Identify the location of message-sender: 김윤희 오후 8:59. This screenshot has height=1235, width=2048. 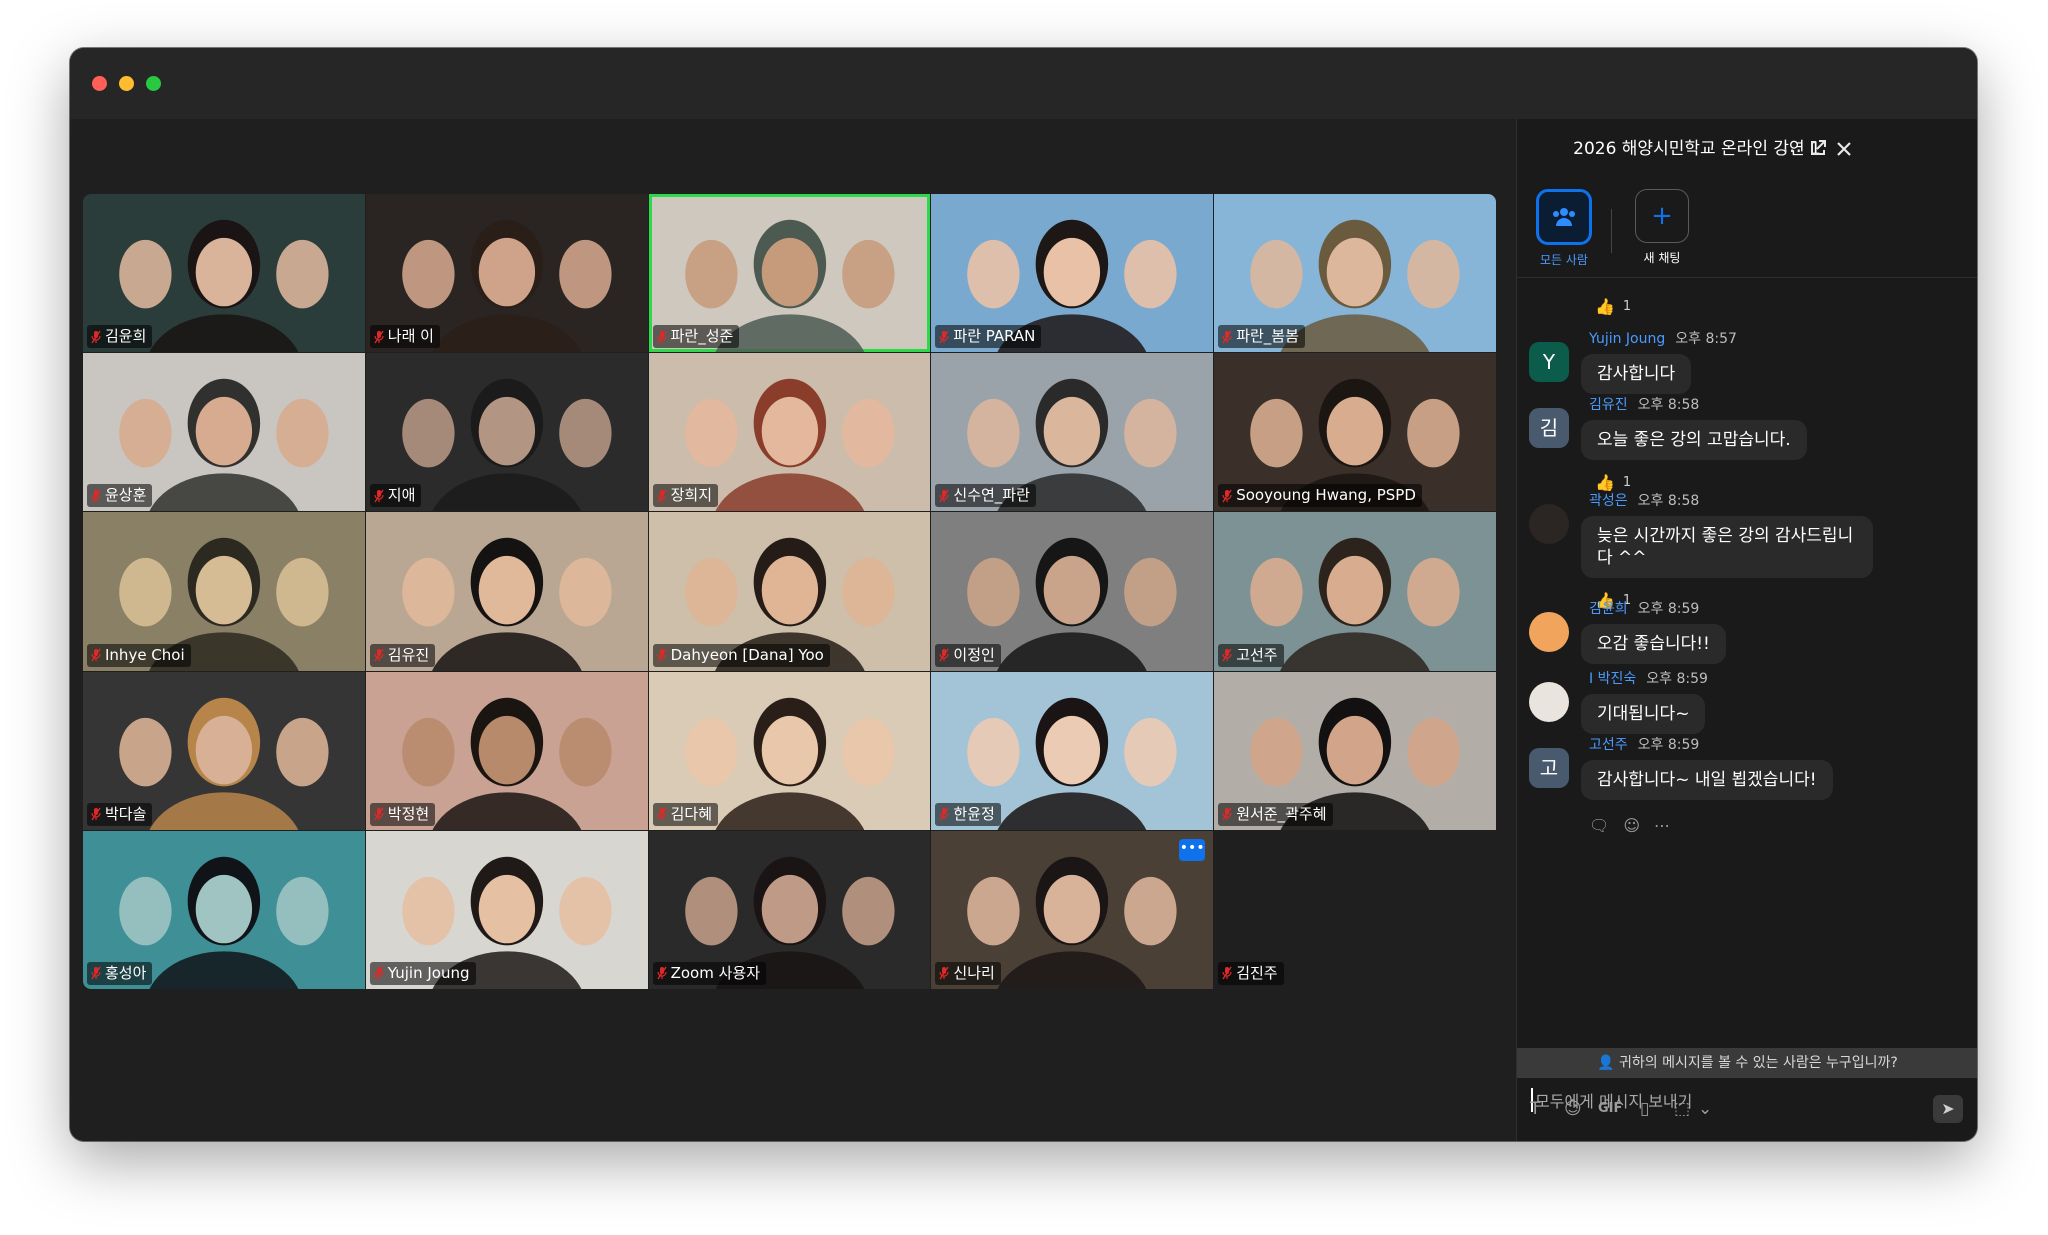
(1644, 609).